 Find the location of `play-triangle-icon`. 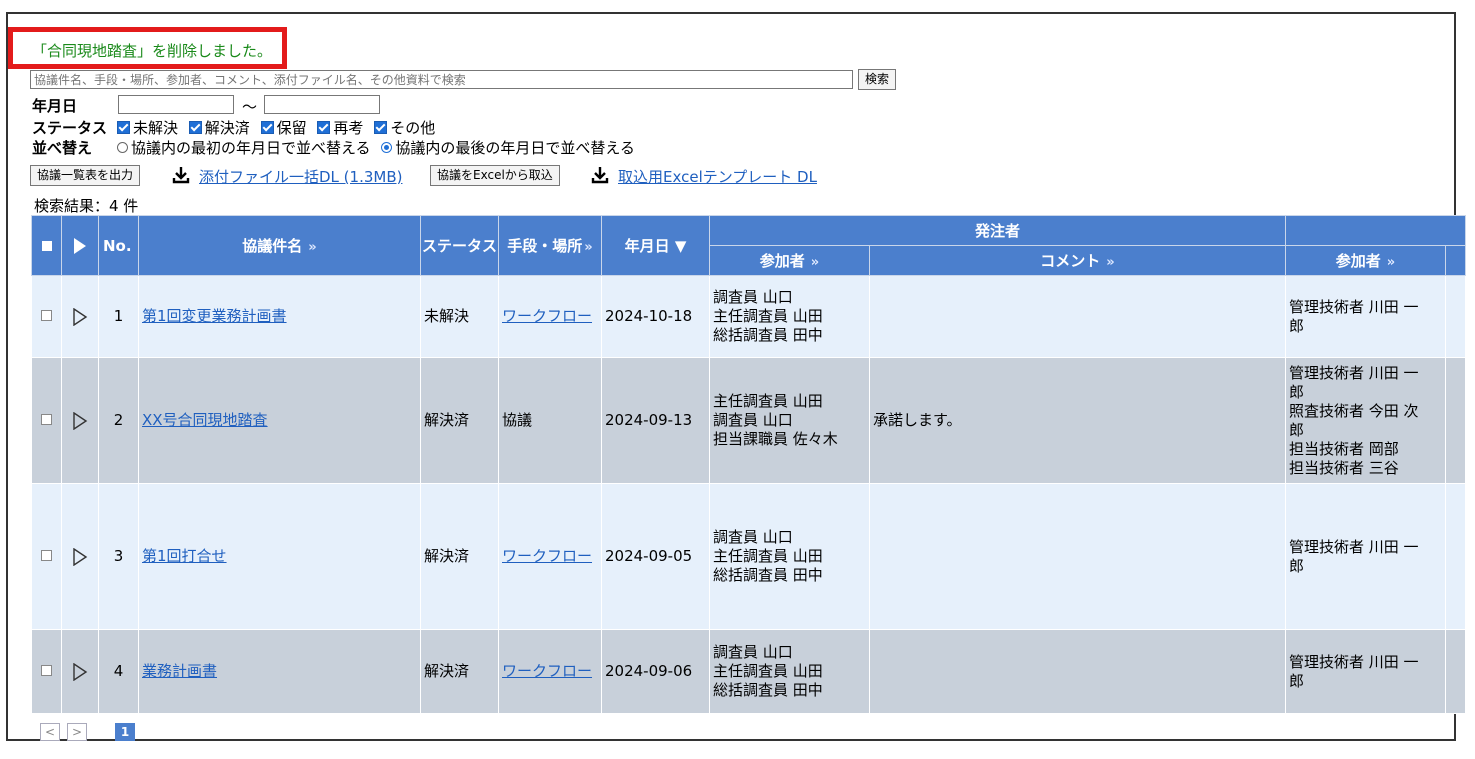

play-triangle-icon is located at coordinates (80, 246).